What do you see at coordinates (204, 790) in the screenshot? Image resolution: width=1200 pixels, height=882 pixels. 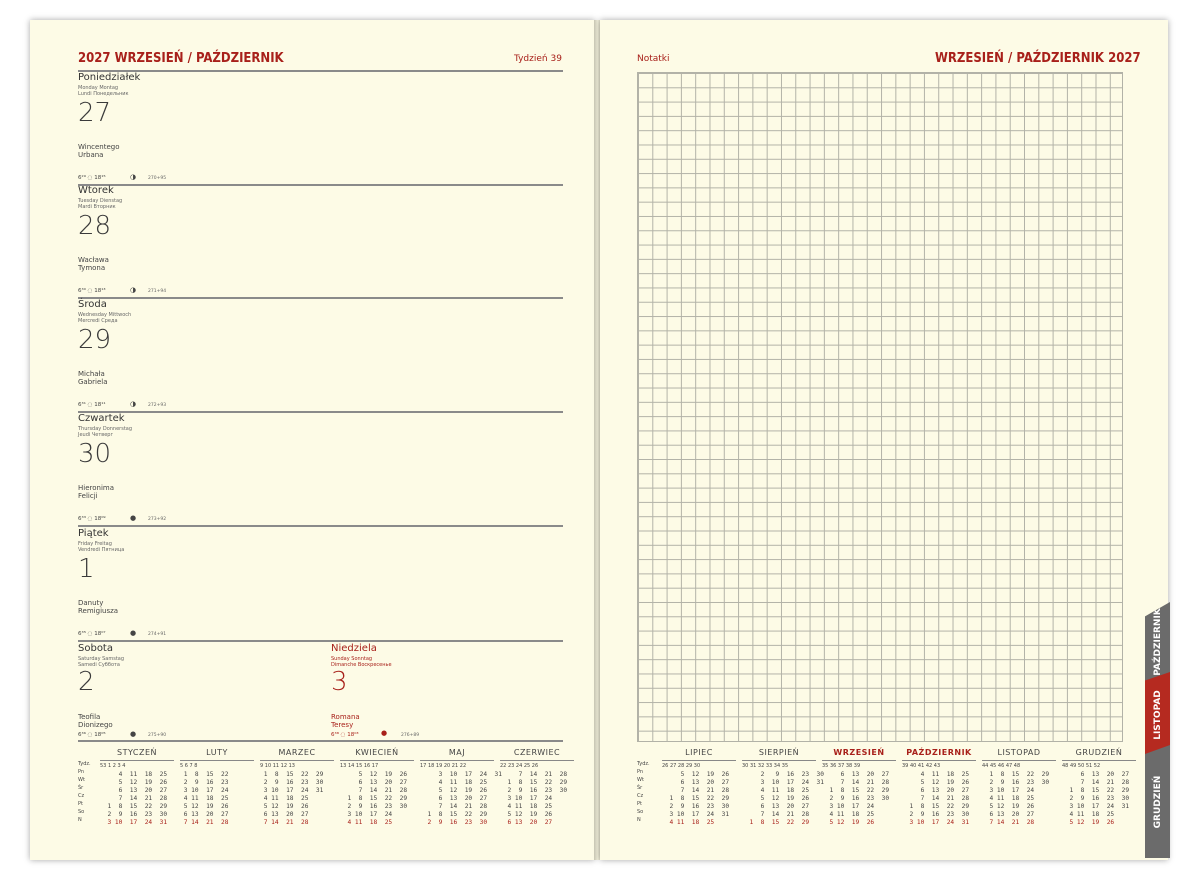 I see `calendar-row: 3 10 17 24` at bounding box center [204, 790].